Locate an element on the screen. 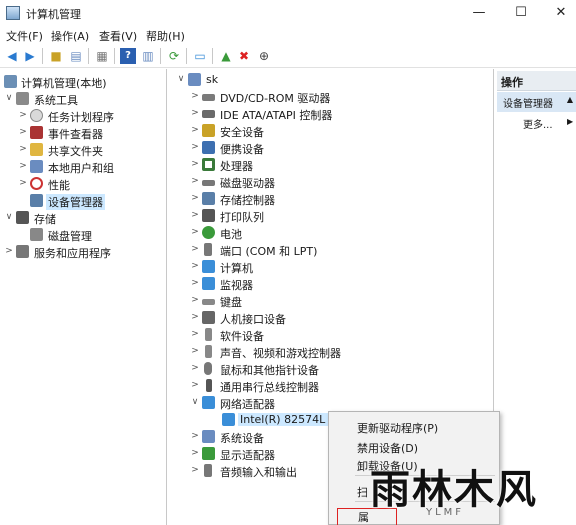  device-category: > 监视器 is located at coordinates (341, 283).